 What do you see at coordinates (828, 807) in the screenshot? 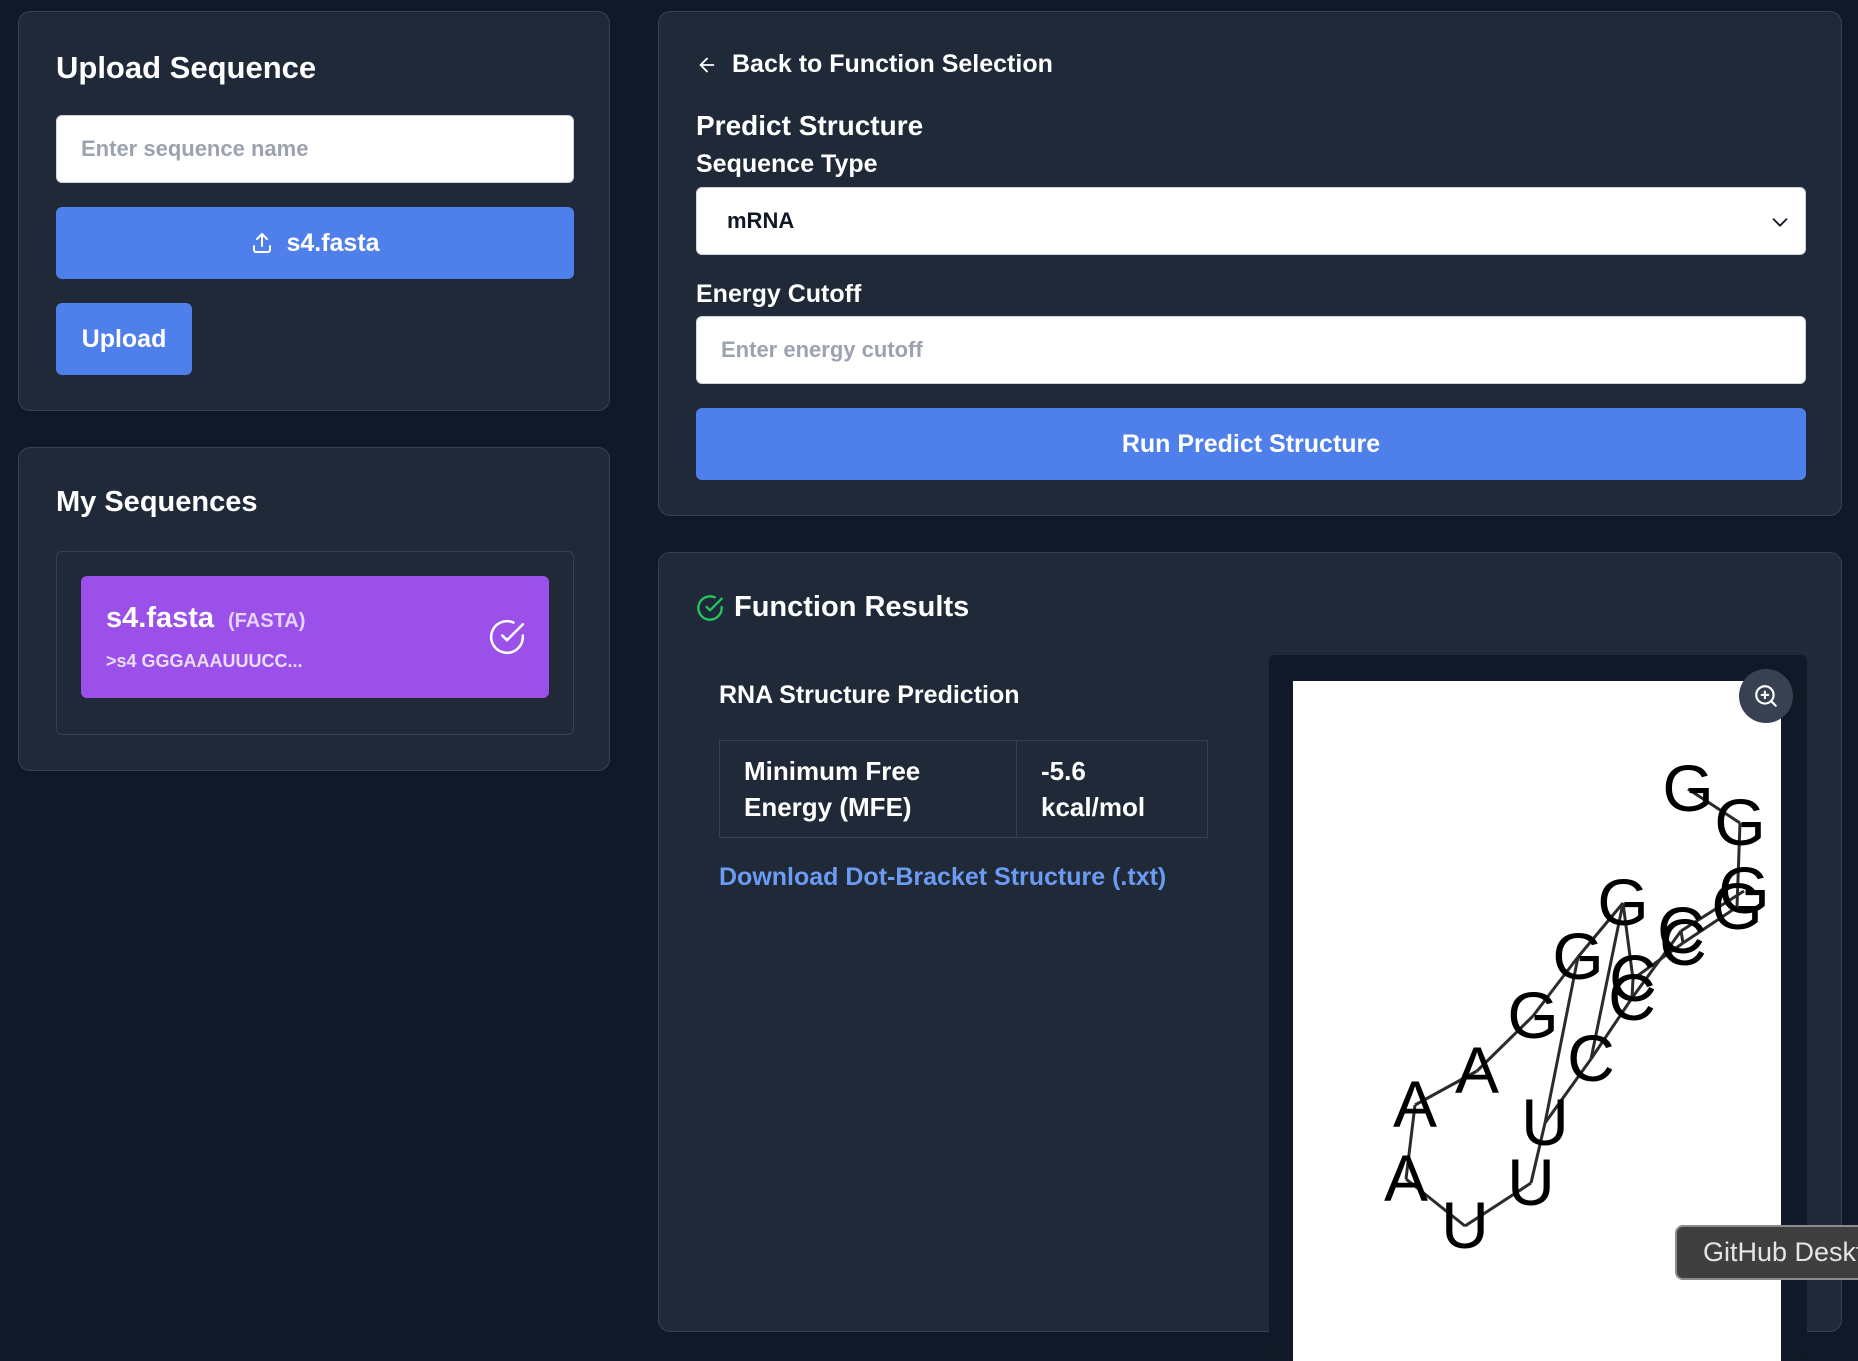
I see `mfe-label-line2: Energy (MFE)` at bounding box center [828, 807].